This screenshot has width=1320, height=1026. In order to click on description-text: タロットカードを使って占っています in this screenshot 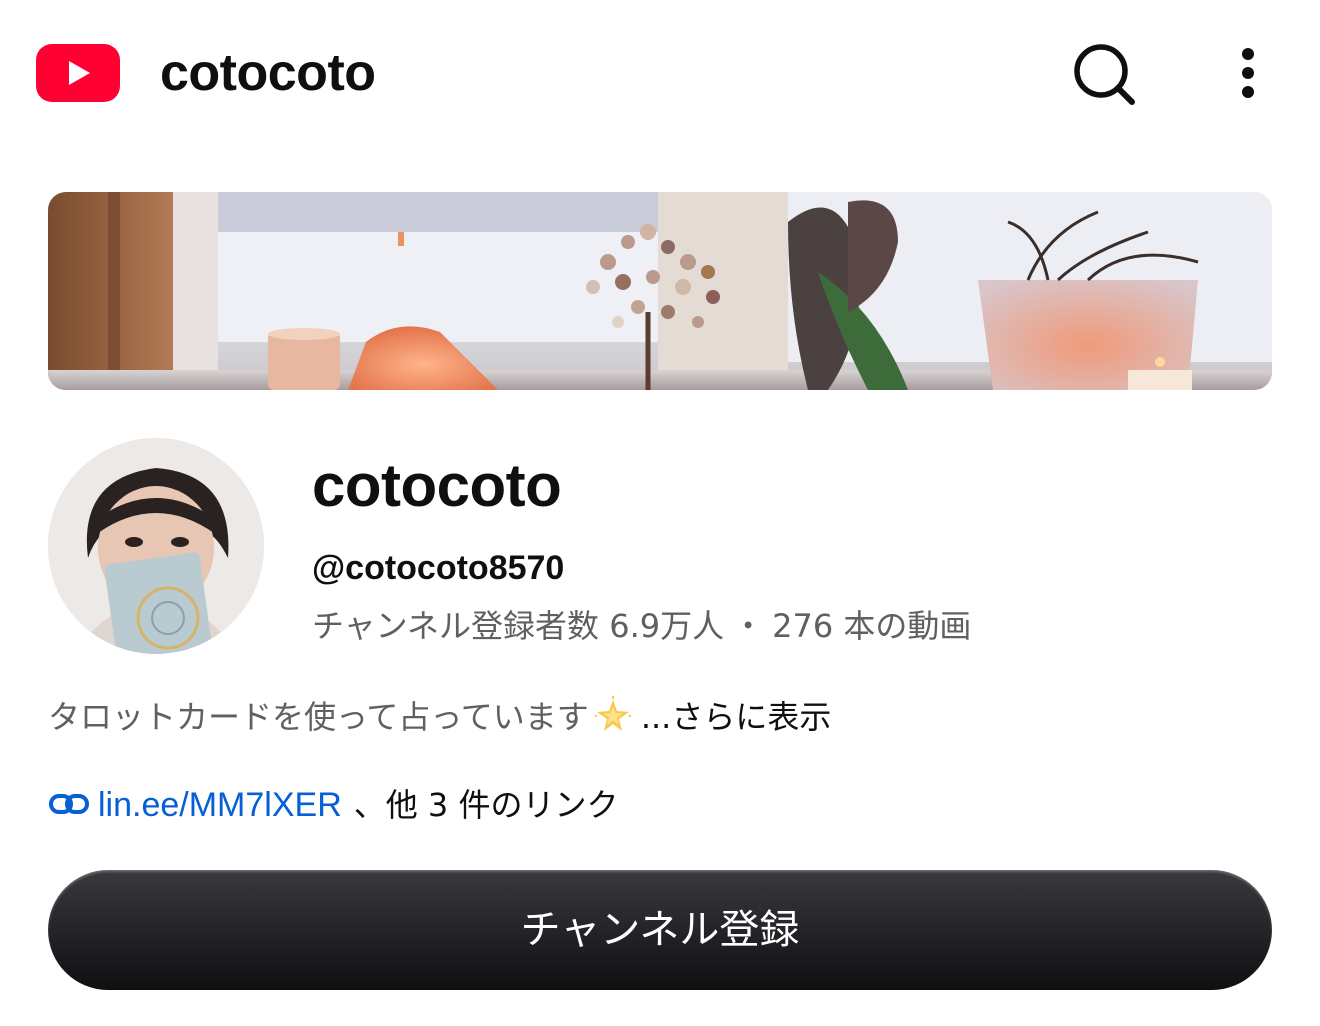, I will do `click(318, 717)`.